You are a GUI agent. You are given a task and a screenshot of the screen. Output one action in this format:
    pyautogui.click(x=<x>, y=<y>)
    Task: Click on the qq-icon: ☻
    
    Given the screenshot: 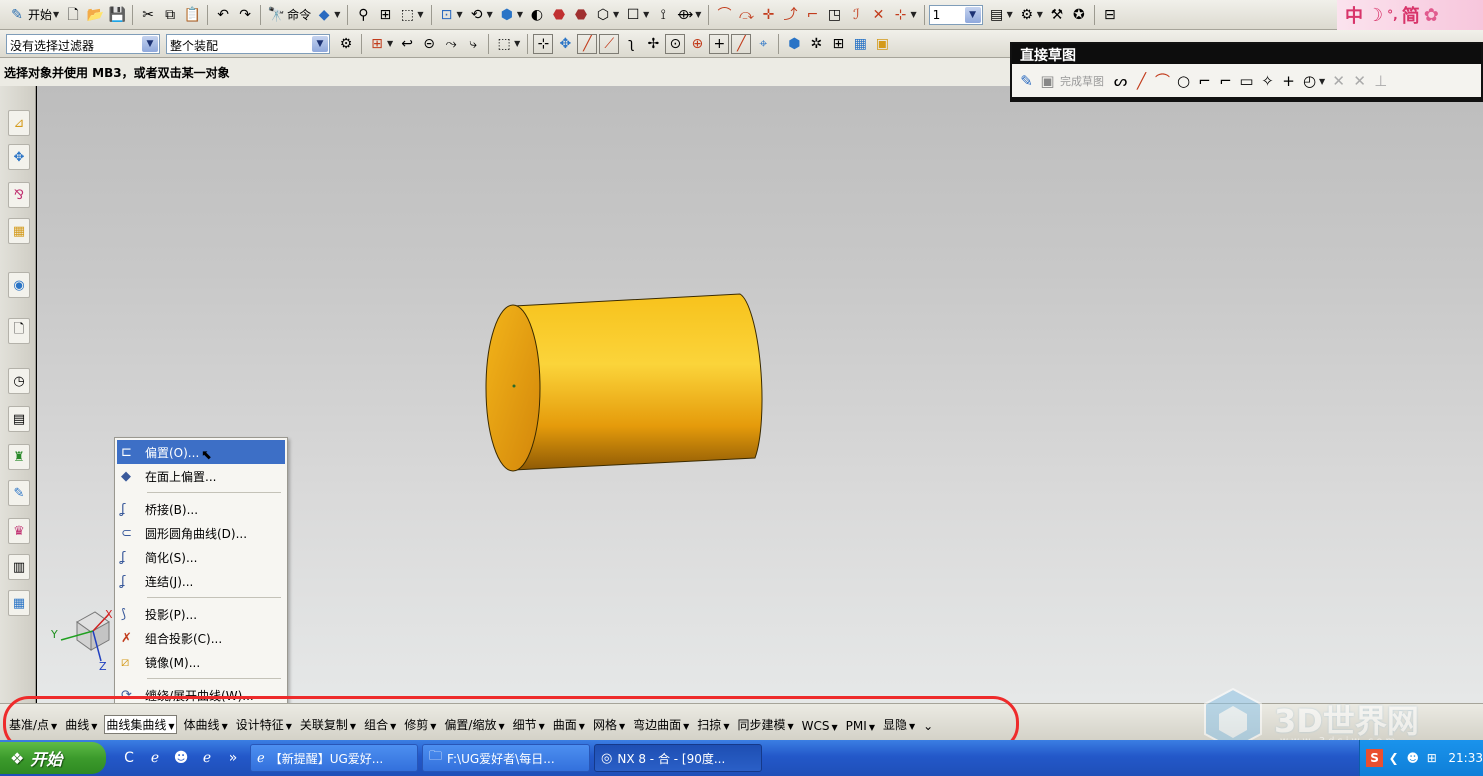 What is the action you would take?
    pyautogui.click(x=181, y=758)
    